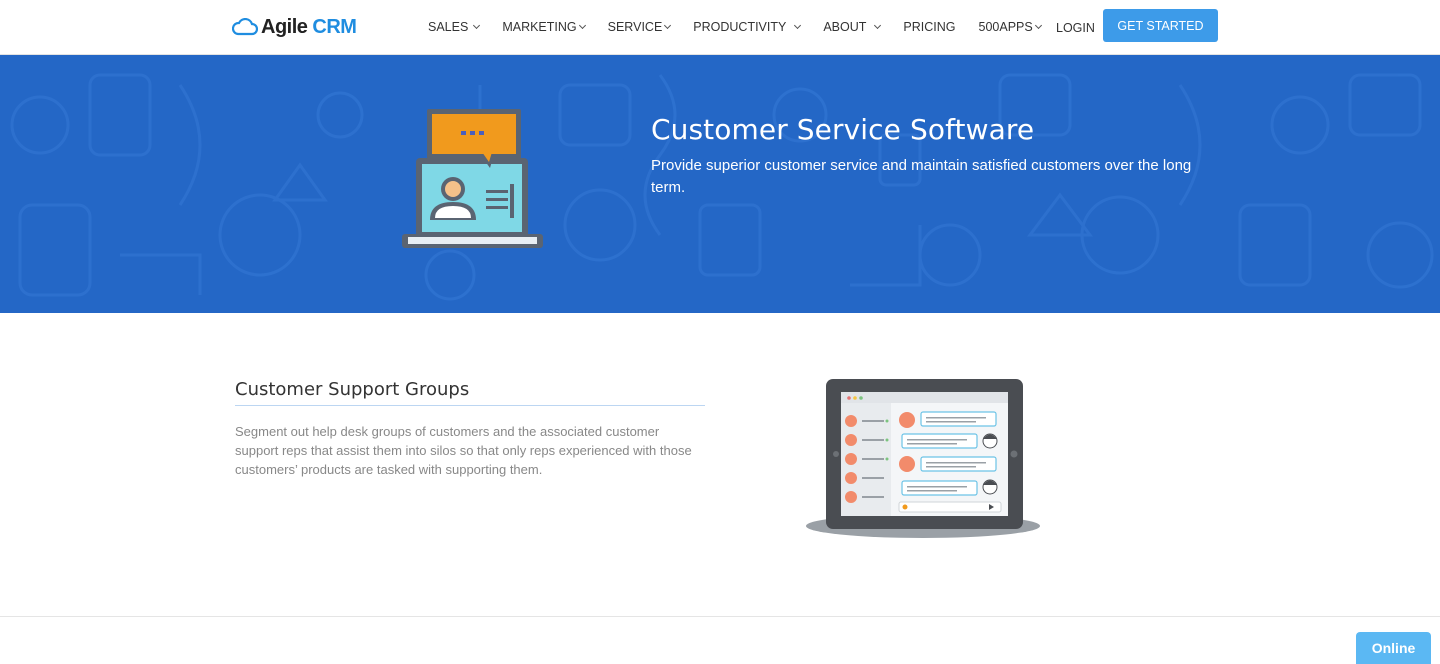 The image size is (1440, 664). I want to click on menu-marketing: MARKETING, so click(544, 27).